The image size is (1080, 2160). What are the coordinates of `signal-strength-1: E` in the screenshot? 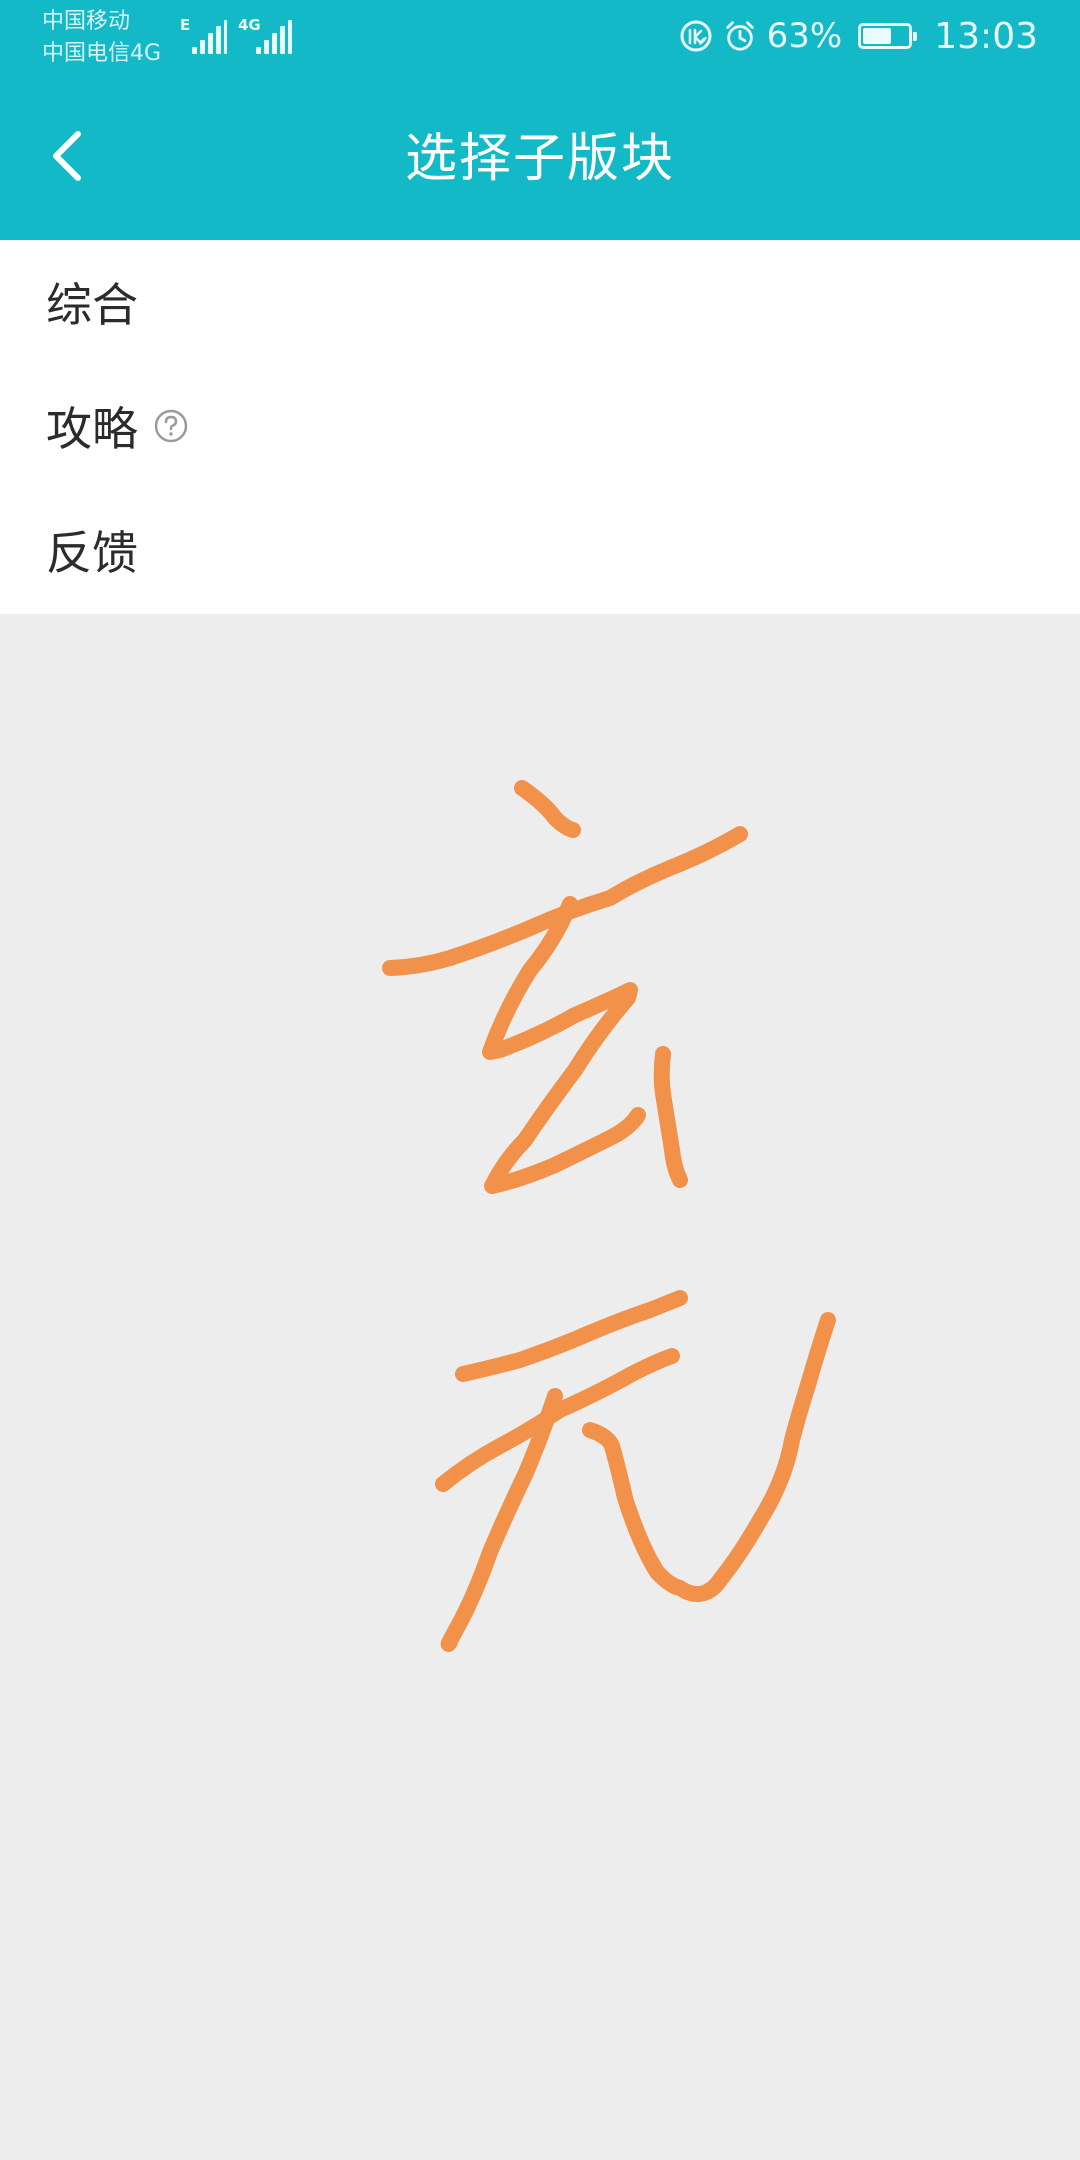 It's located at (202, 35).